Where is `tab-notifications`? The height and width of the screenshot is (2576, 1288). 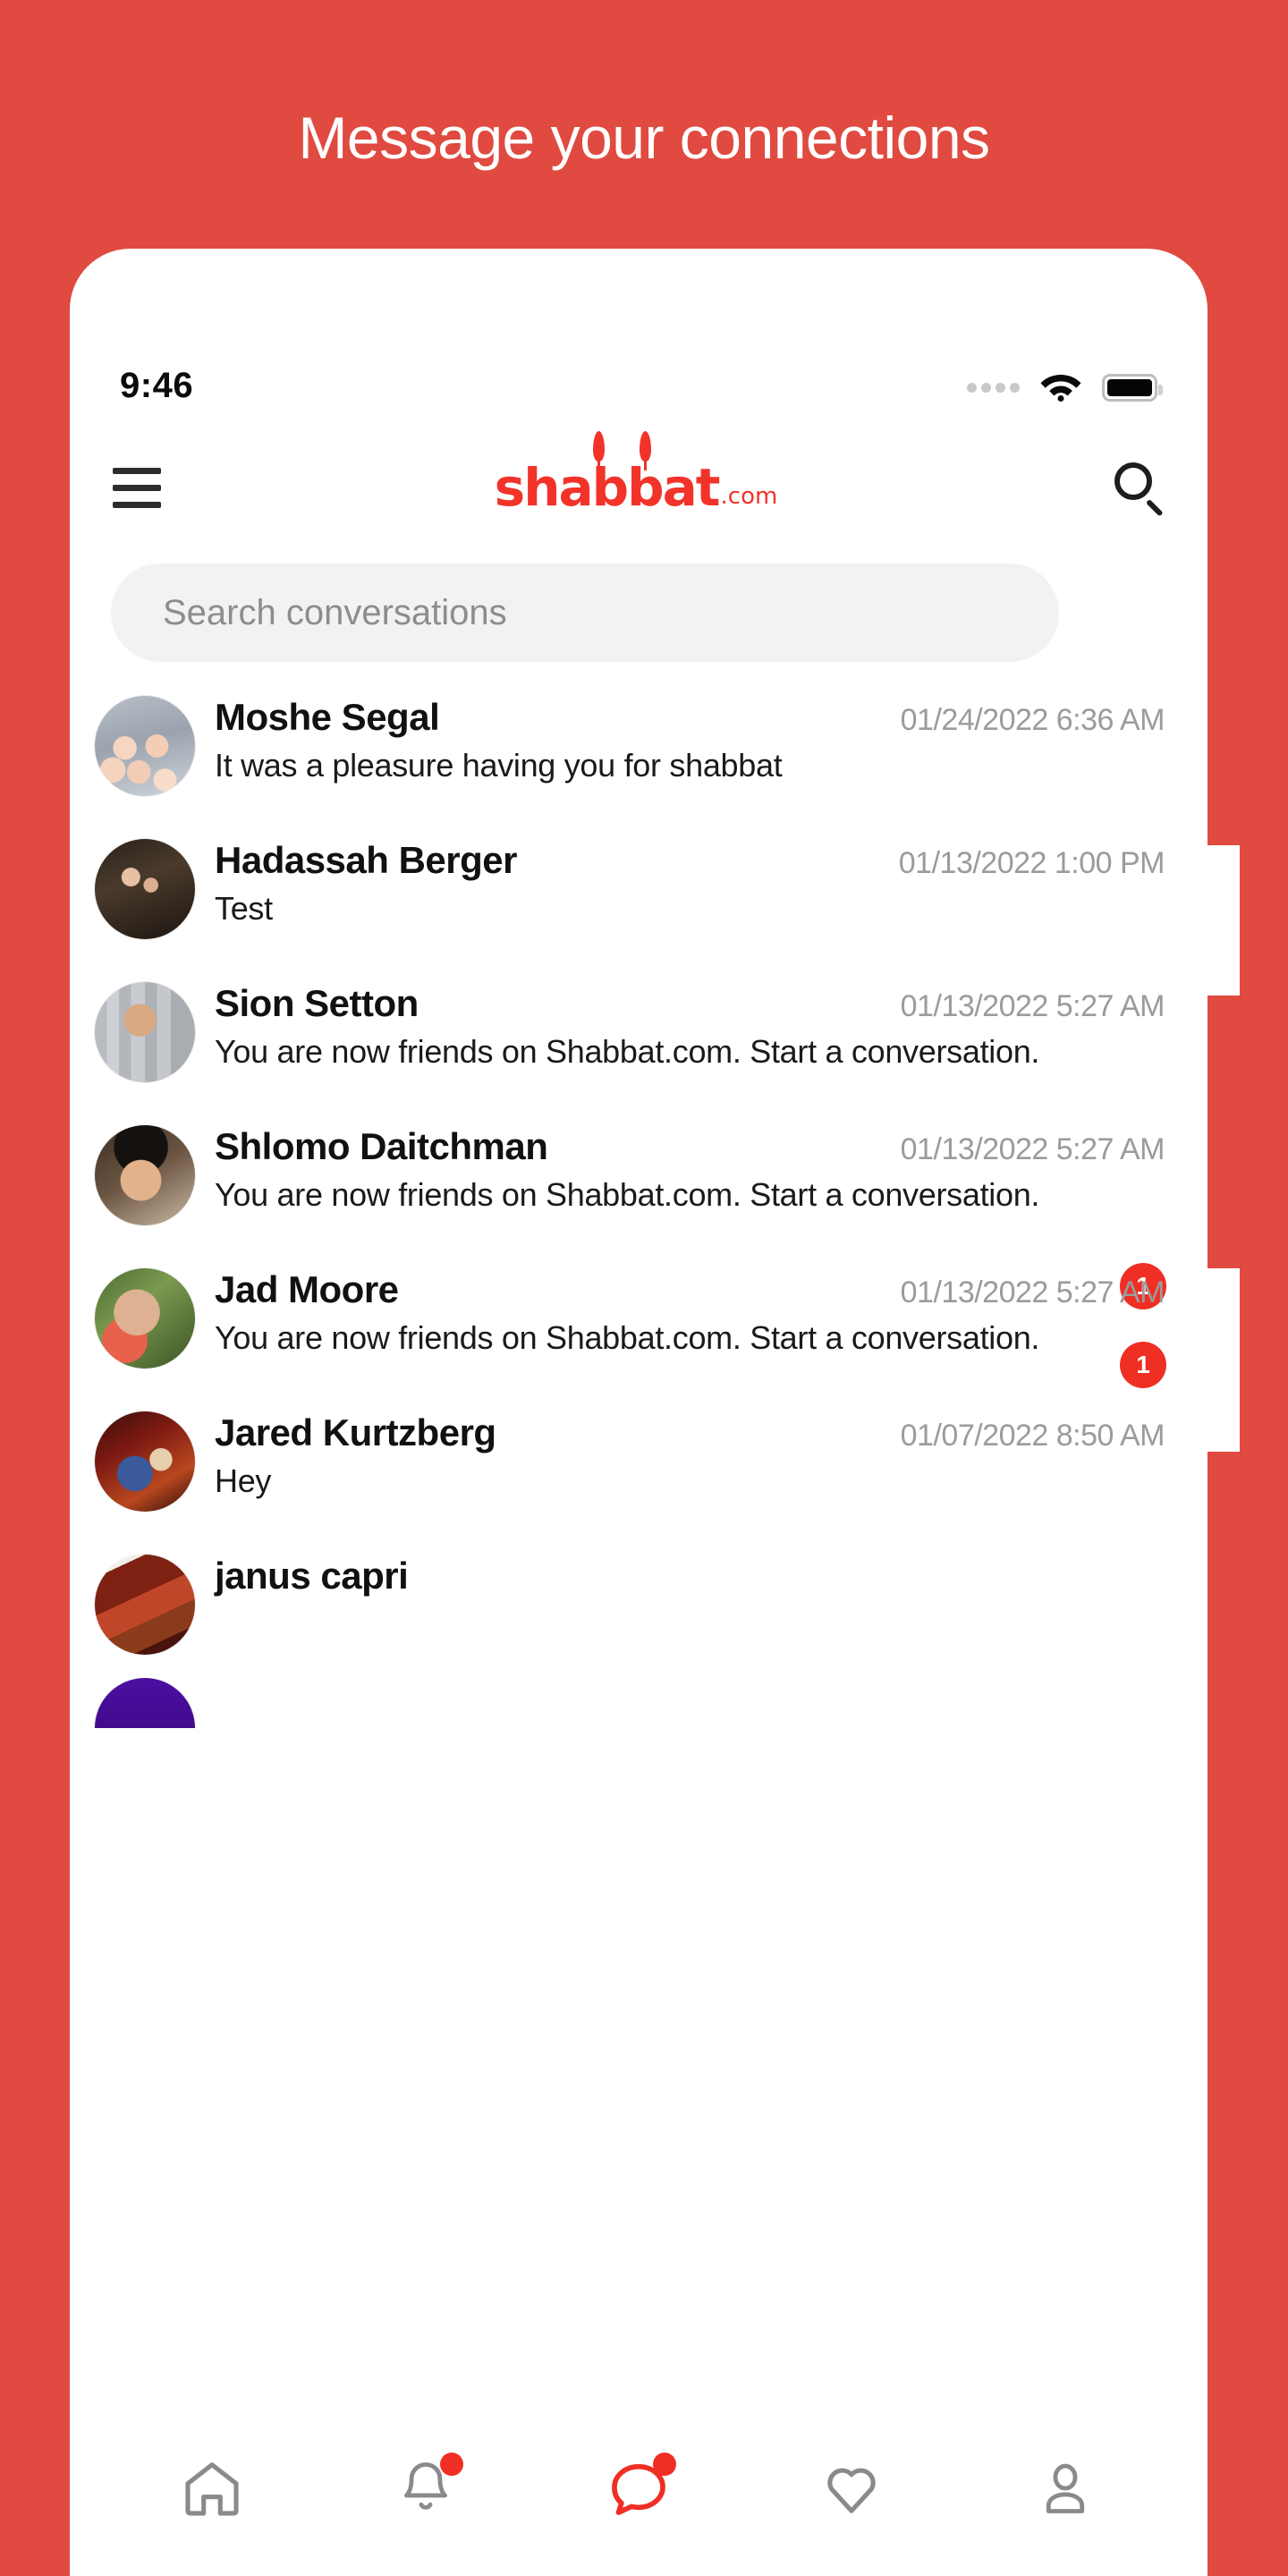
tab-notifications is located at coordinates (426, 2488).